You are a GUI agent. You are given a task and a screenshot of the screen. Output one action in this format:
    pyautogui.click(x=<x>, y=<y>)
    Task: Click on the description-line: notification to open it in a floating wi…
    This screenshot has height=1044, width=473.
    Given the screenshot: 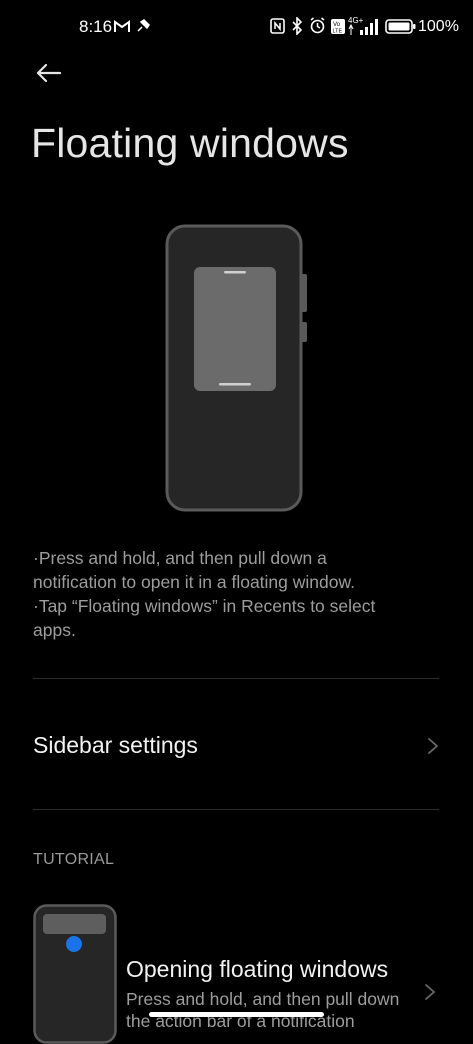 What is the action you would take?
    pyautogui.click(x=194, y=582)
    